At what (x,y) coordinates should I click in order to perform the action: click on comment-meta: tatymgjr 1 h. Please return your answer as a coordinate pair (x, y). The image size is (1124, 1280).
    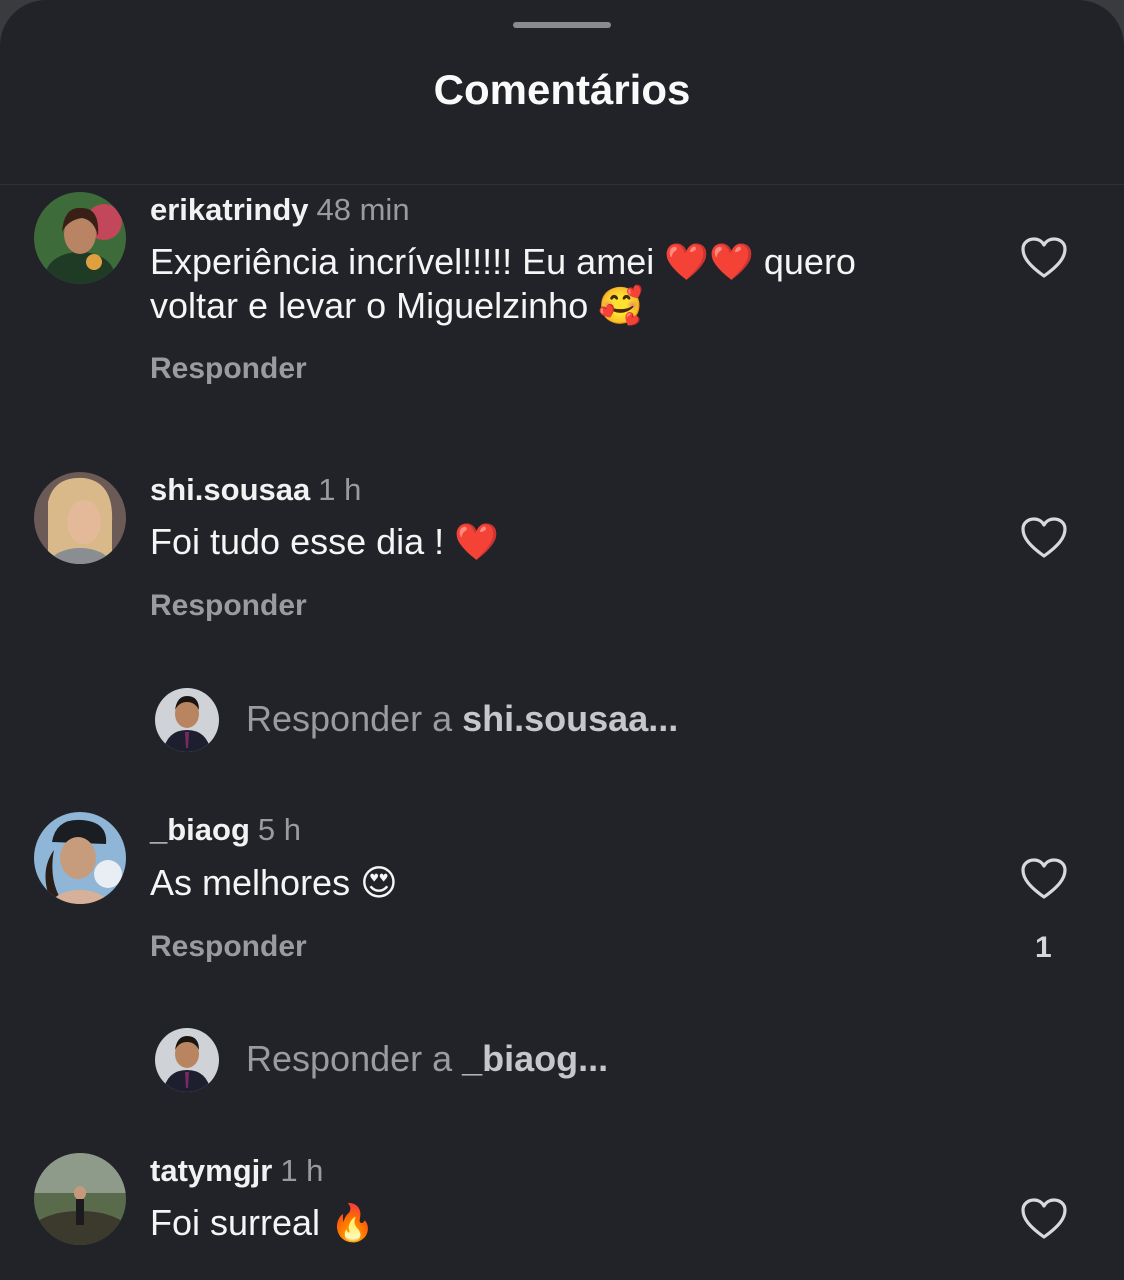
    Looking at the image, I should click on (236, 1171).